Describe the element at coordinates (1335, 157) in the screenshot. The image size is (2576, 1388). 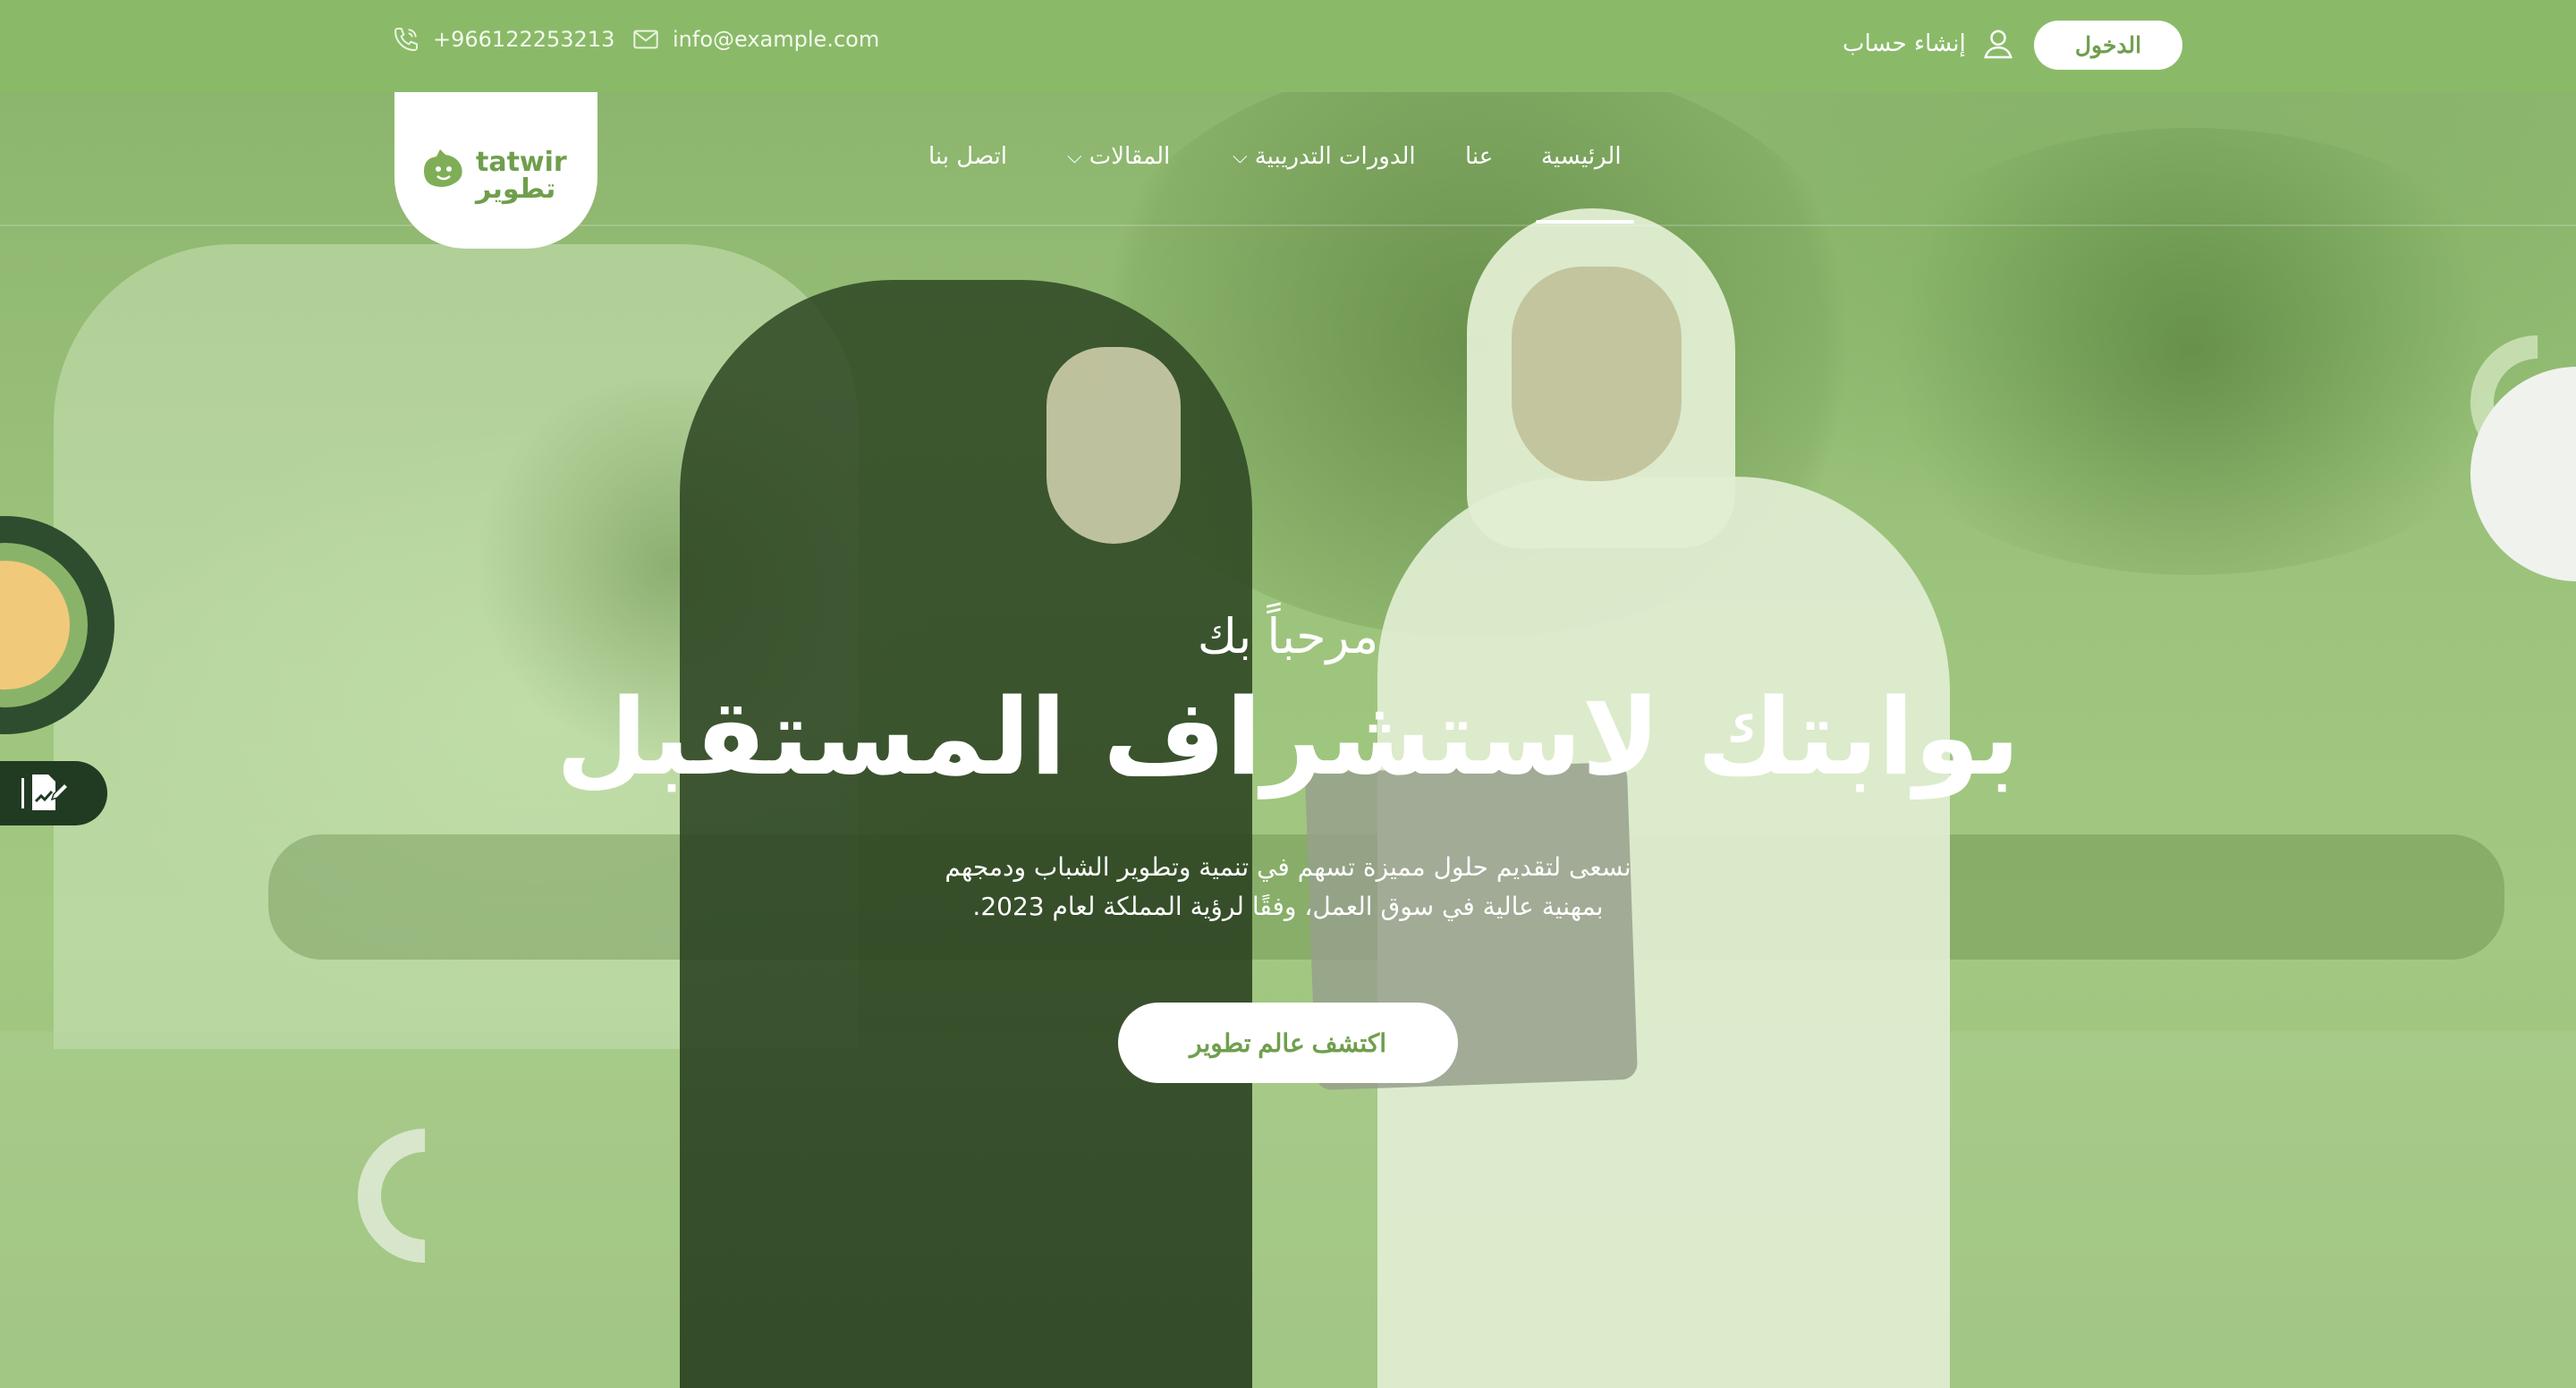
I see `nav-item-label: الدورات التدريبية` at that location.